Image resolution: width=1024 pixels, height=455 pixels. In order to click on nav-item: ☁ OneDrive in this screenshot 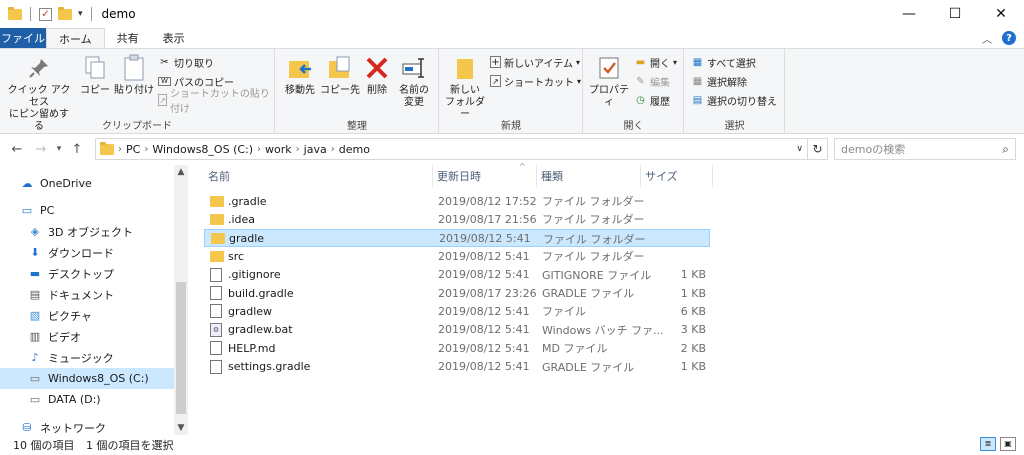, I will do `click(87, 183)`.